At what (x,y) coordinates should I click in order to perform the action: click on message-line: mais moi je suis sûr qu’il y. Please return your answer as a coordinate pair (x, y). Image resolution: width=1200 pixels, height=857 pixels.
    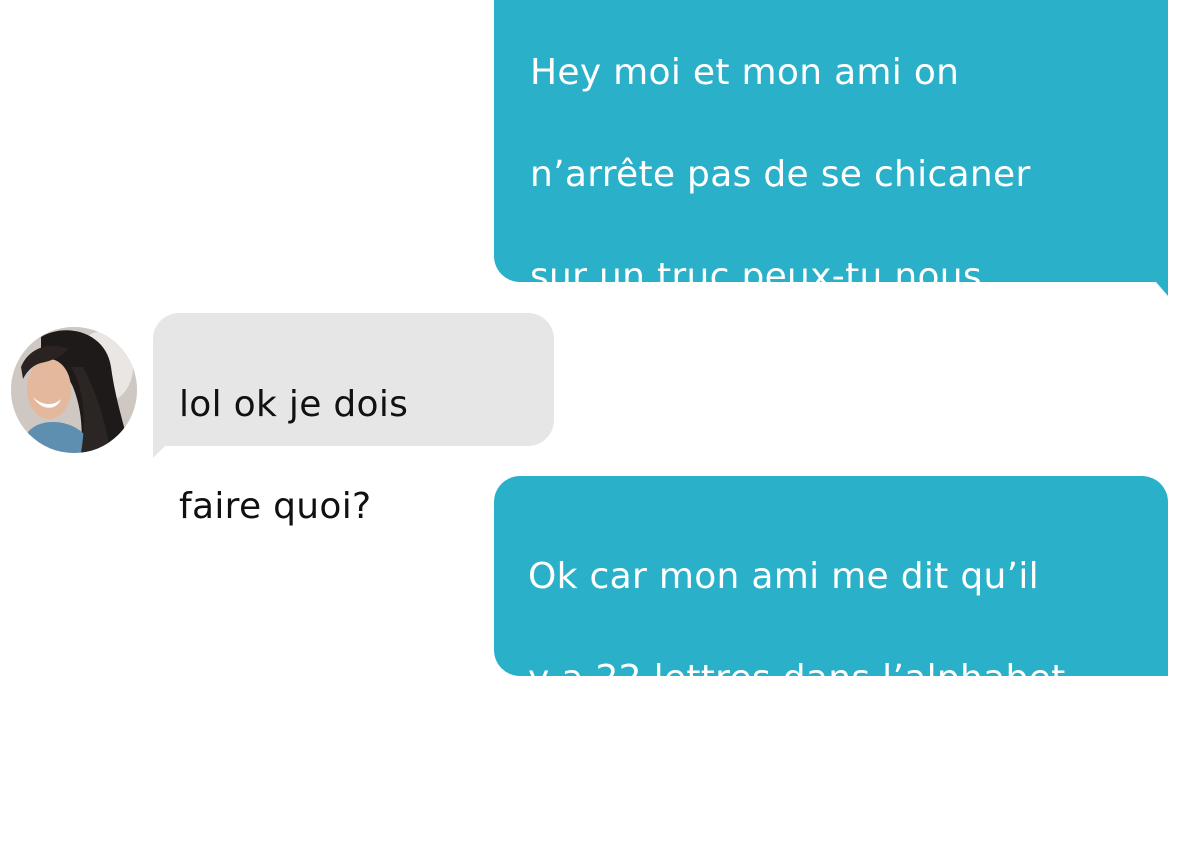
    Looking at the image, I should click on (772, 780).